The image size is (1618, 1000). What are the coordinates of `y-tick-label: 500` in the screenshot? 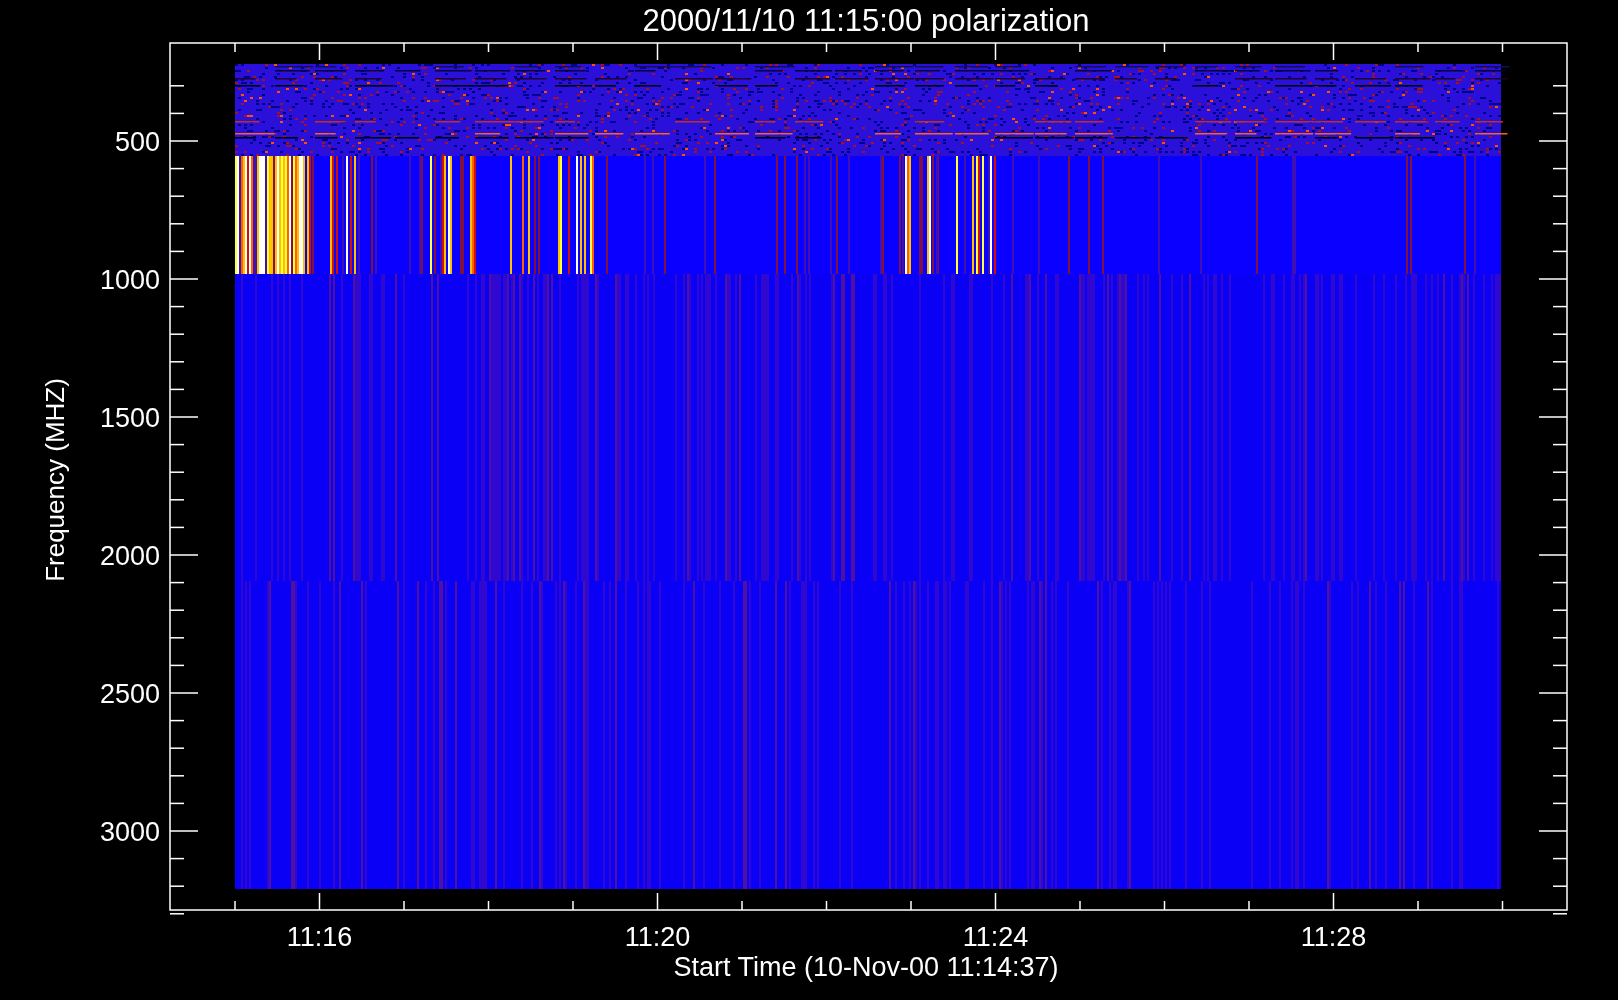 It's located at (137, 142).